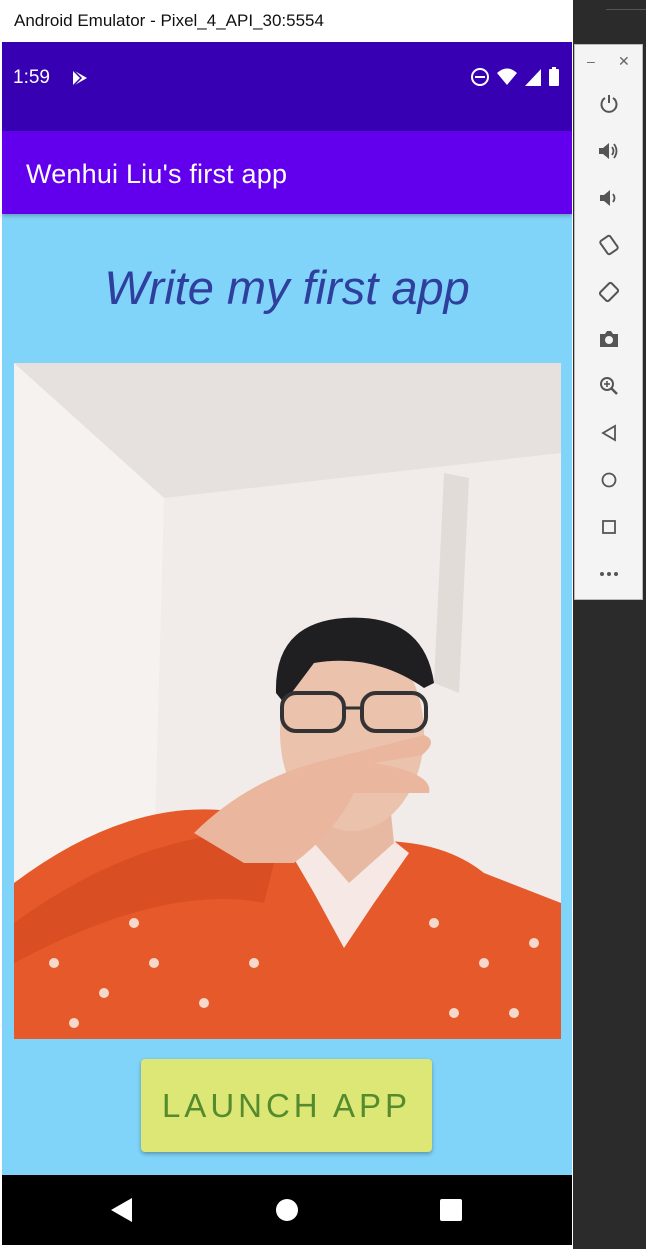 This screenshot has width=646, height=1249. Describe the element at coordinates (609, 292) in the screenshot. I see `rotate-right-icon` at that location.